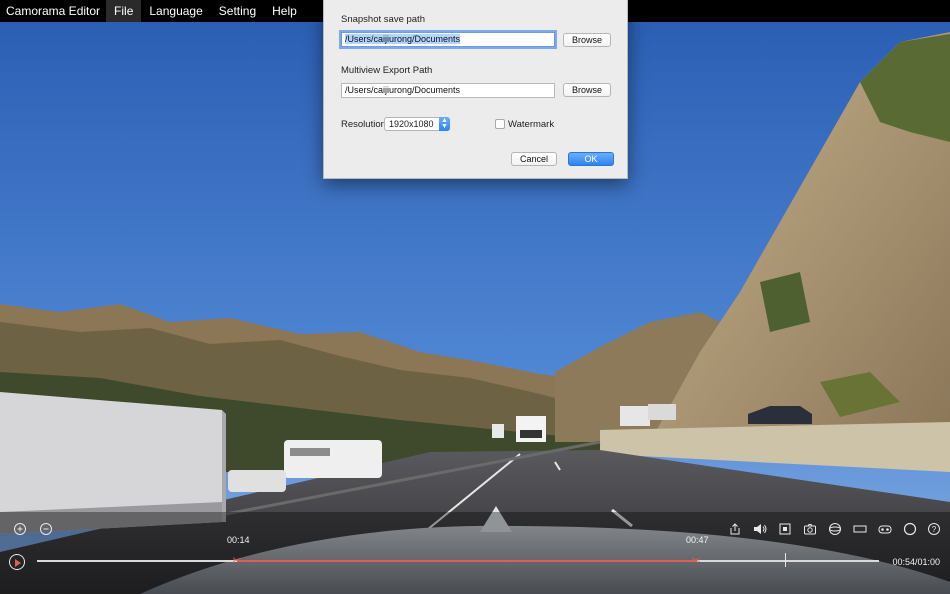 The height and width of the screenshot is (594, 950). What do you see at coordinates (403, 39) in the screenshot?
I see `snapshot-path-value: /Users/caijiurong/Documents` at bounding box center [403, 39].